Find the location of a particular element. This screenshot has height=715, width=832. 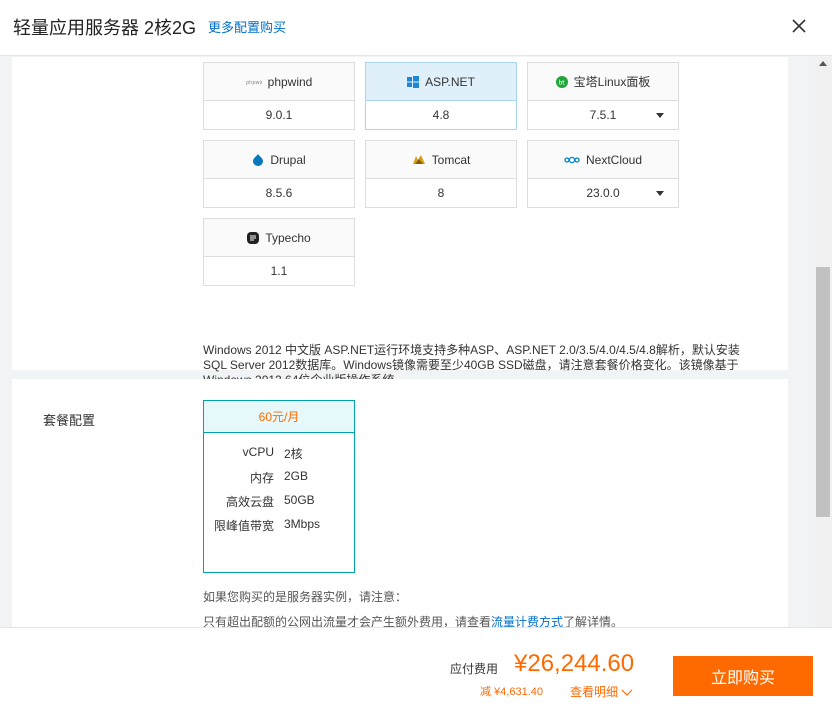

discount-amount: 减 ¥4,631.40 is located at coordinates (511, 692).